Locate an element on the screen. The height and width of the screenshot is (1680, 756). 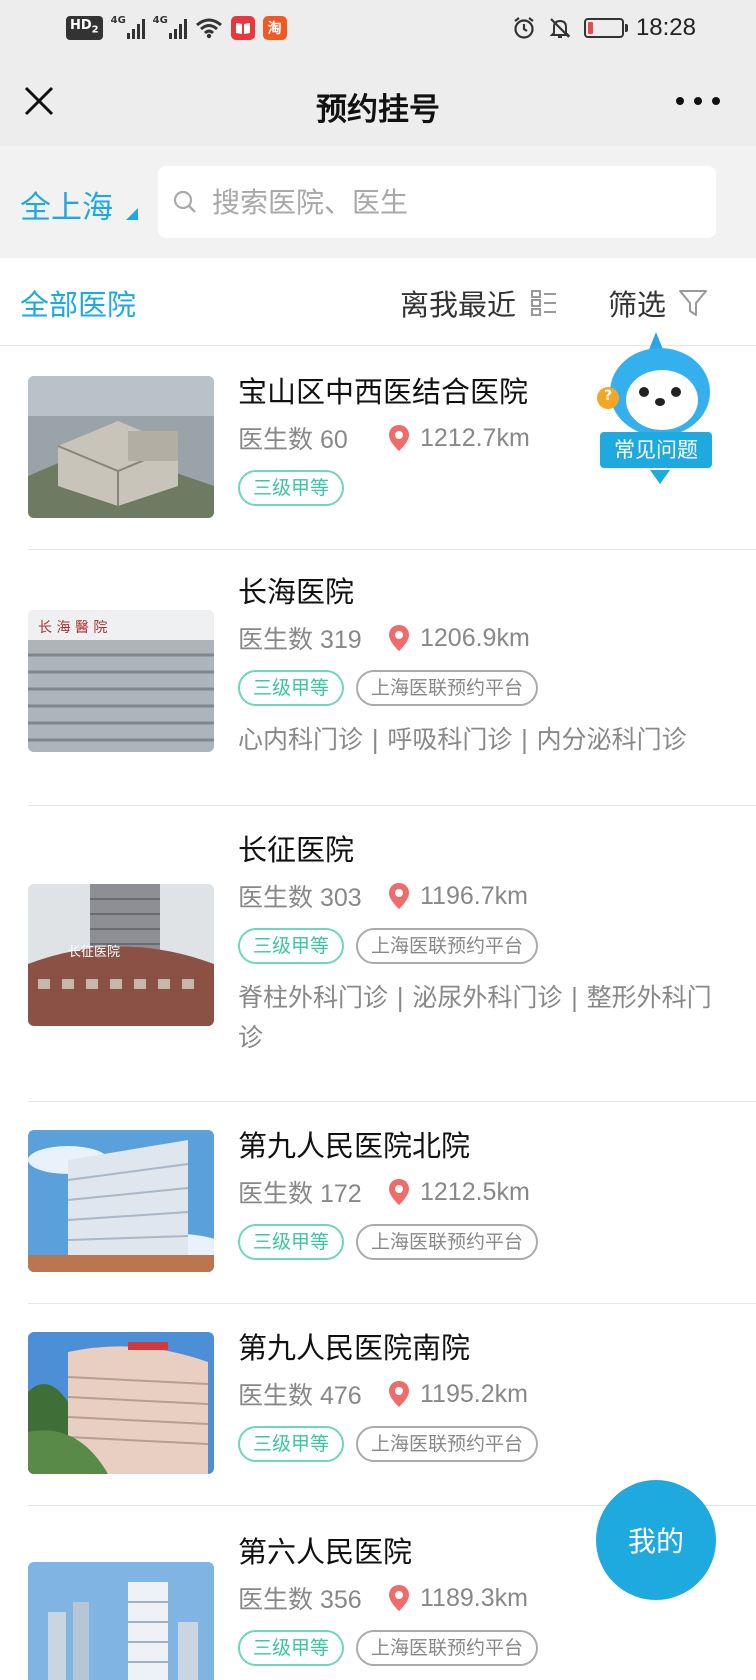
hospital-meta: 医生数 303 1196.7km is located at coordinates (487, 896).